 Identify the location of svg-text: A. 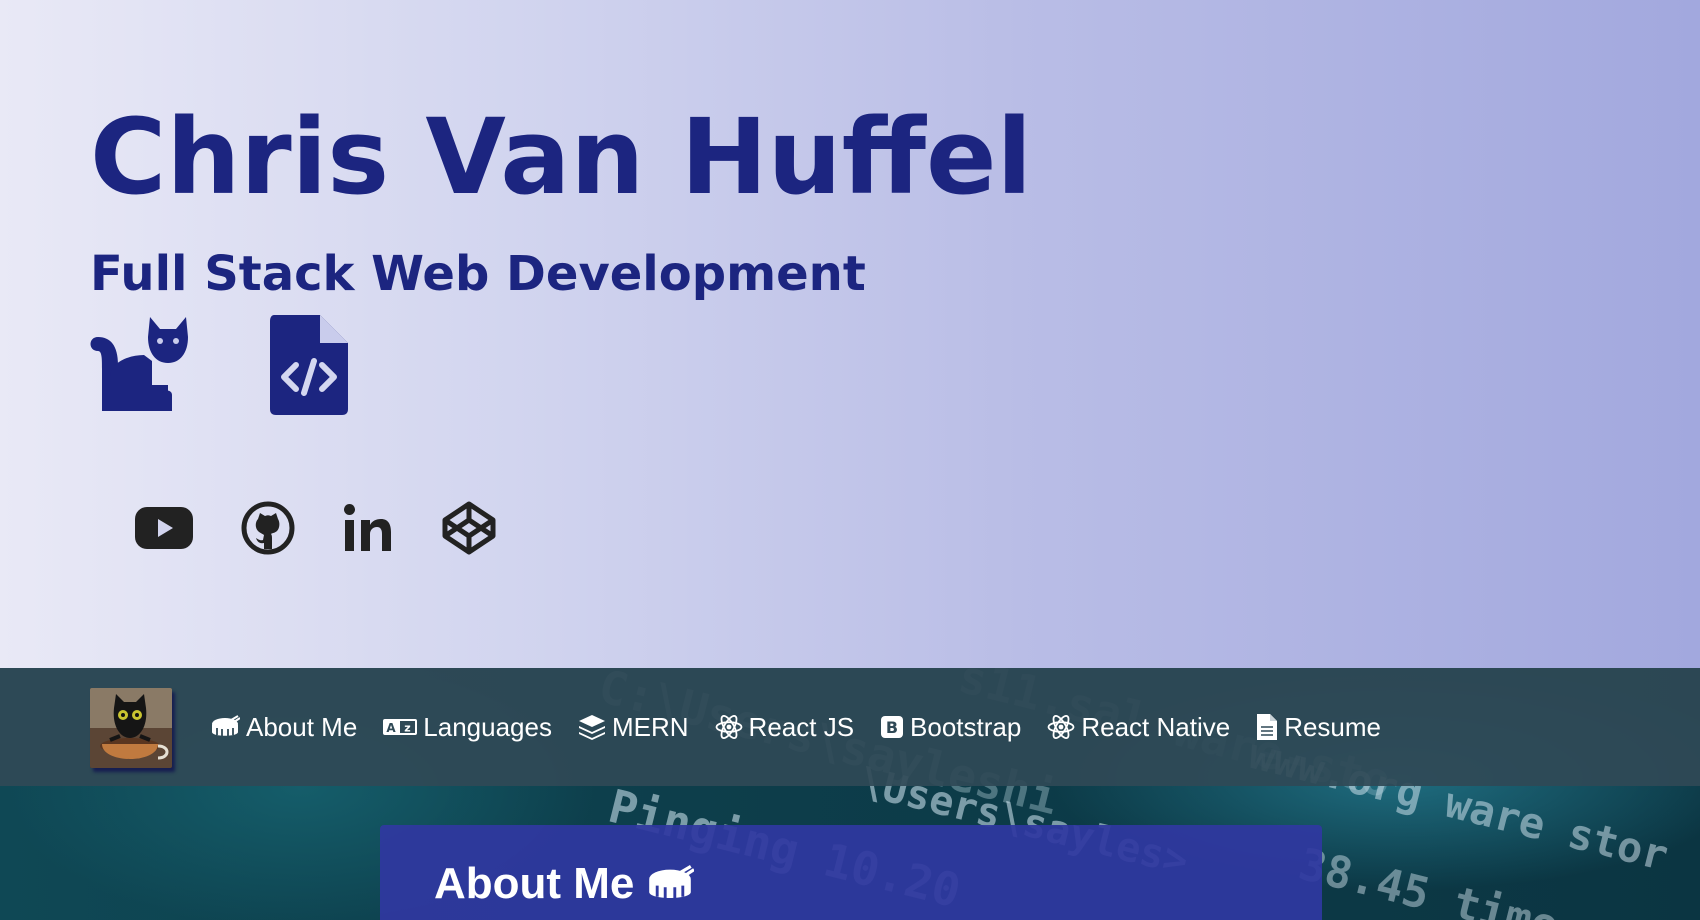
(392, 728).